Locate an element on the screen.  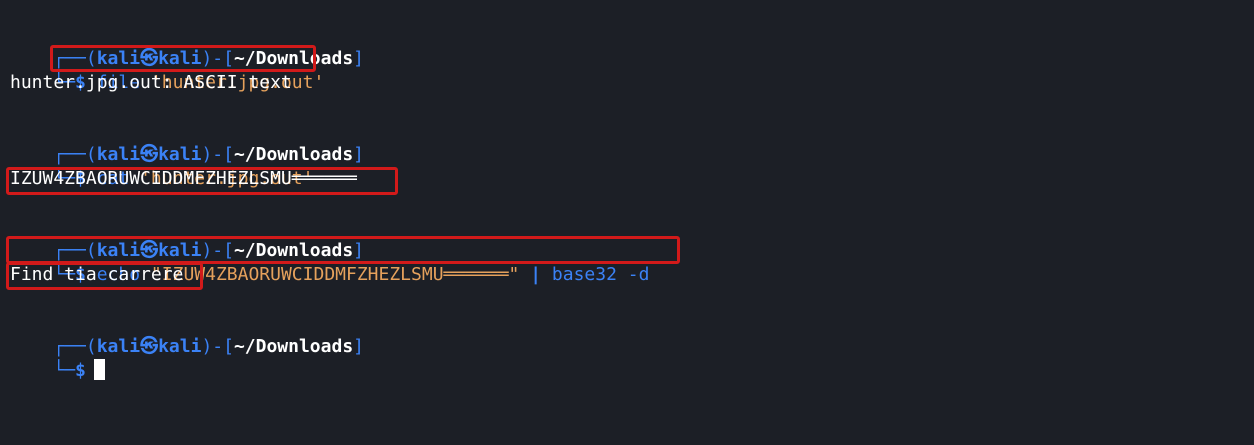
command-output: Find tia carrere is located at coordinates (97, 274).